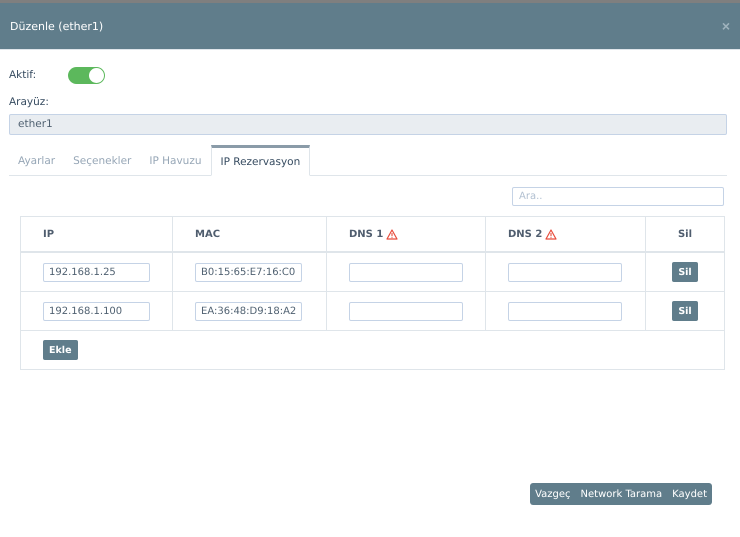  I want to click on column-header: IP, so click(48, 234).